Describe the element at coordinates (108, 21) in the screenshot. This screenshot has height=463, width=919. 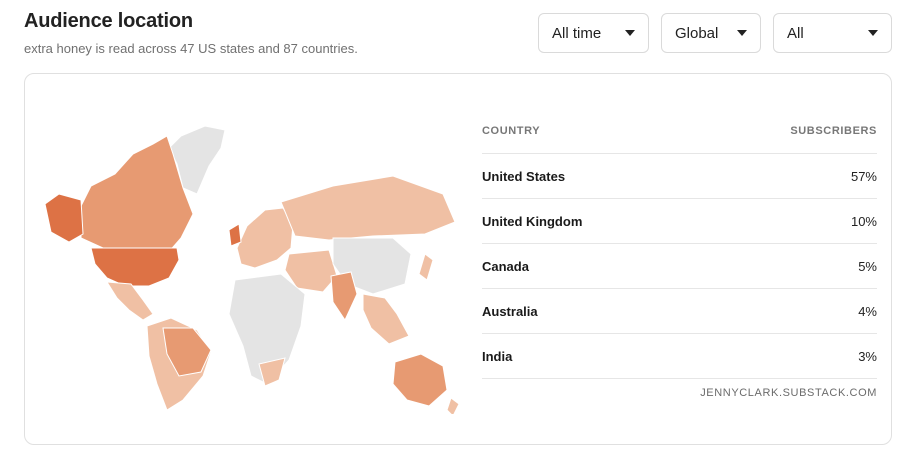
I see `page-title: Audience location` at that location.